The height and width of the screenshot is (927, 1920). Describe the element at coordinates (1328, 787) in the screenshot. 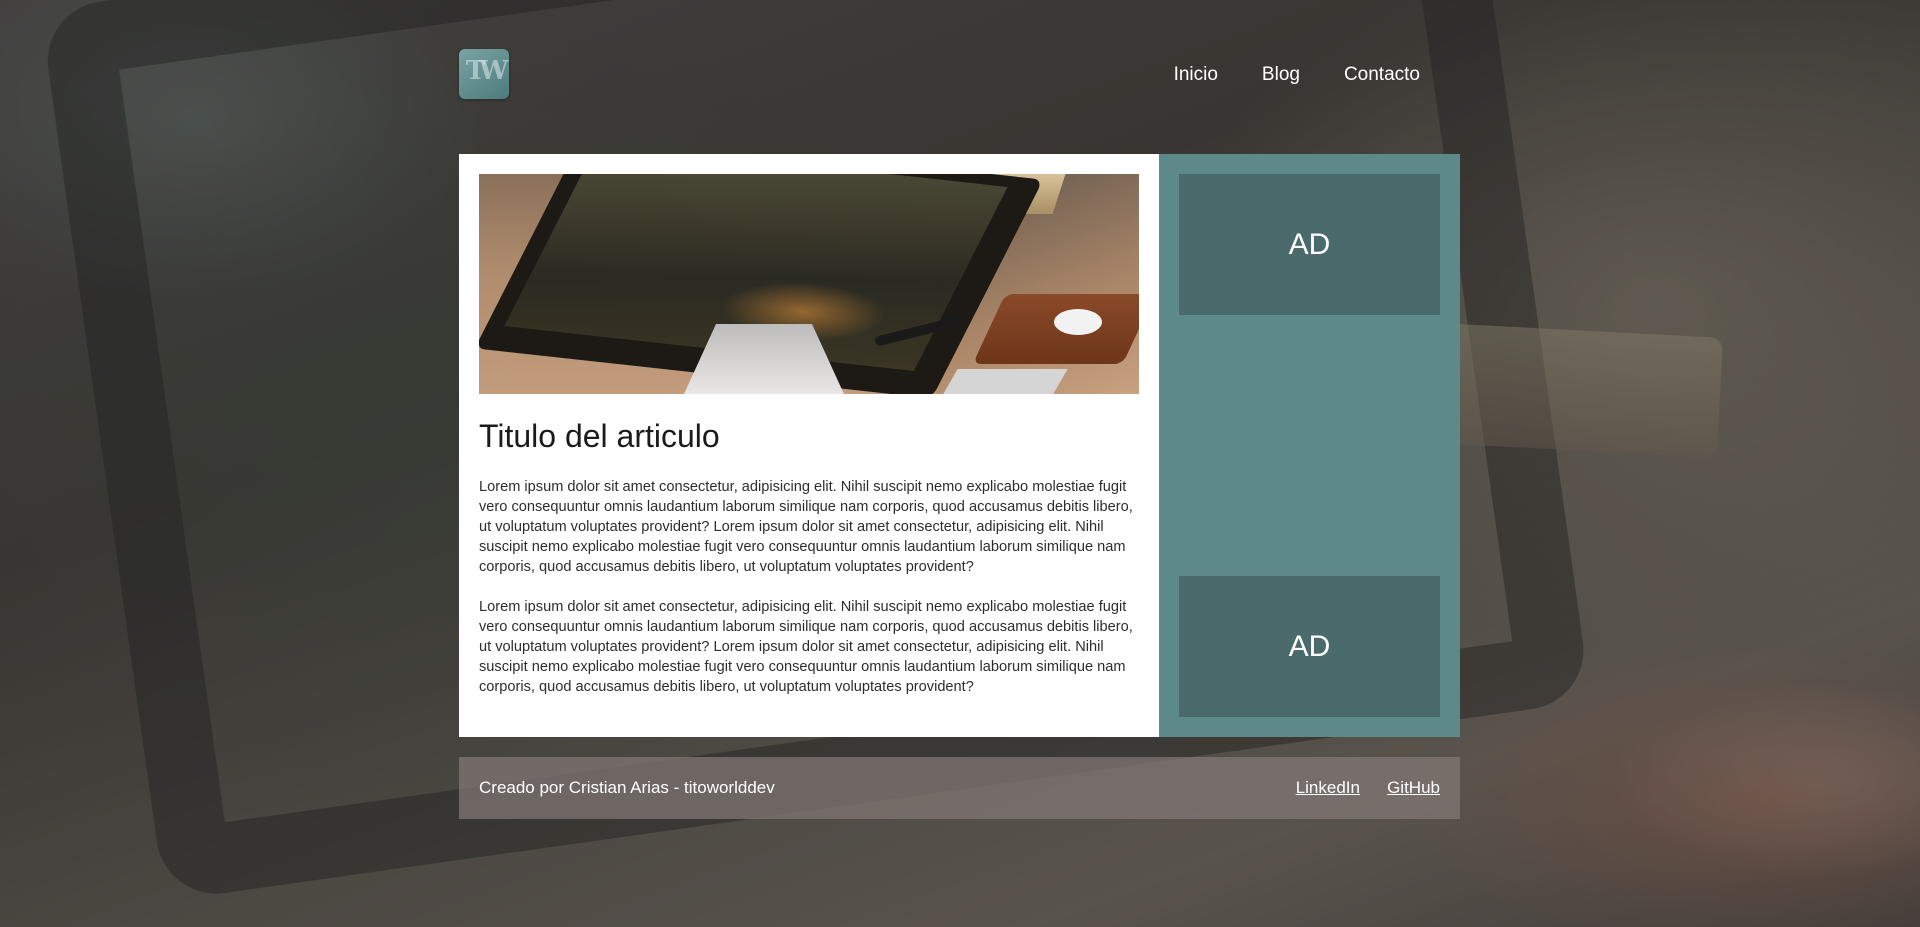

I see `linkedin-link: LinkedIn` at that location.